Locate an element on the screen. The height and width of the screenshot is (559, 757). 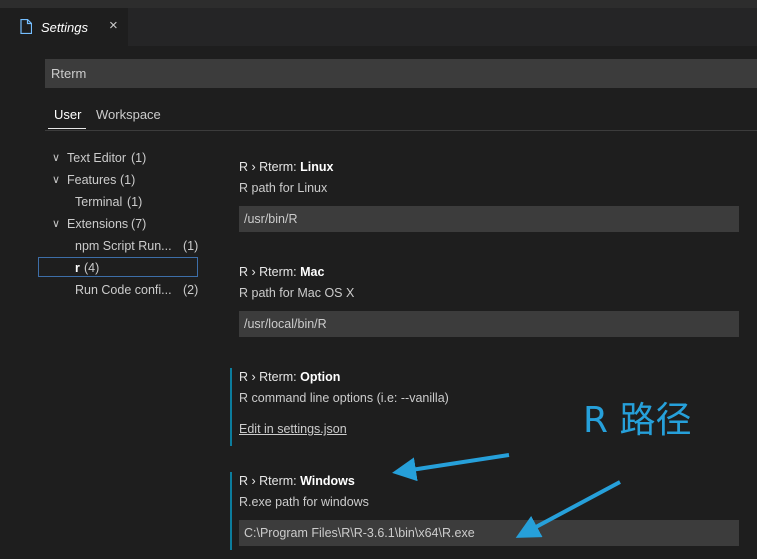
toc-item-features: ∨ Features (1) is located at coordinates (118, 180).